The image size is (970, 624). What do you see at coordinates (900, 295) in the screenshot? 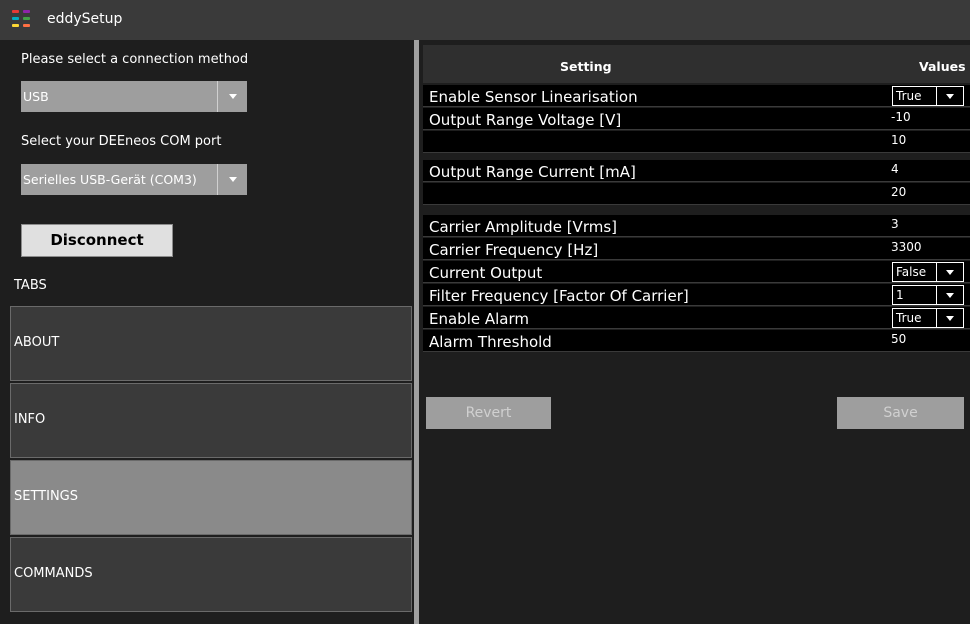
I see `dropdown-value: 1` at bounding box center [900, 295].